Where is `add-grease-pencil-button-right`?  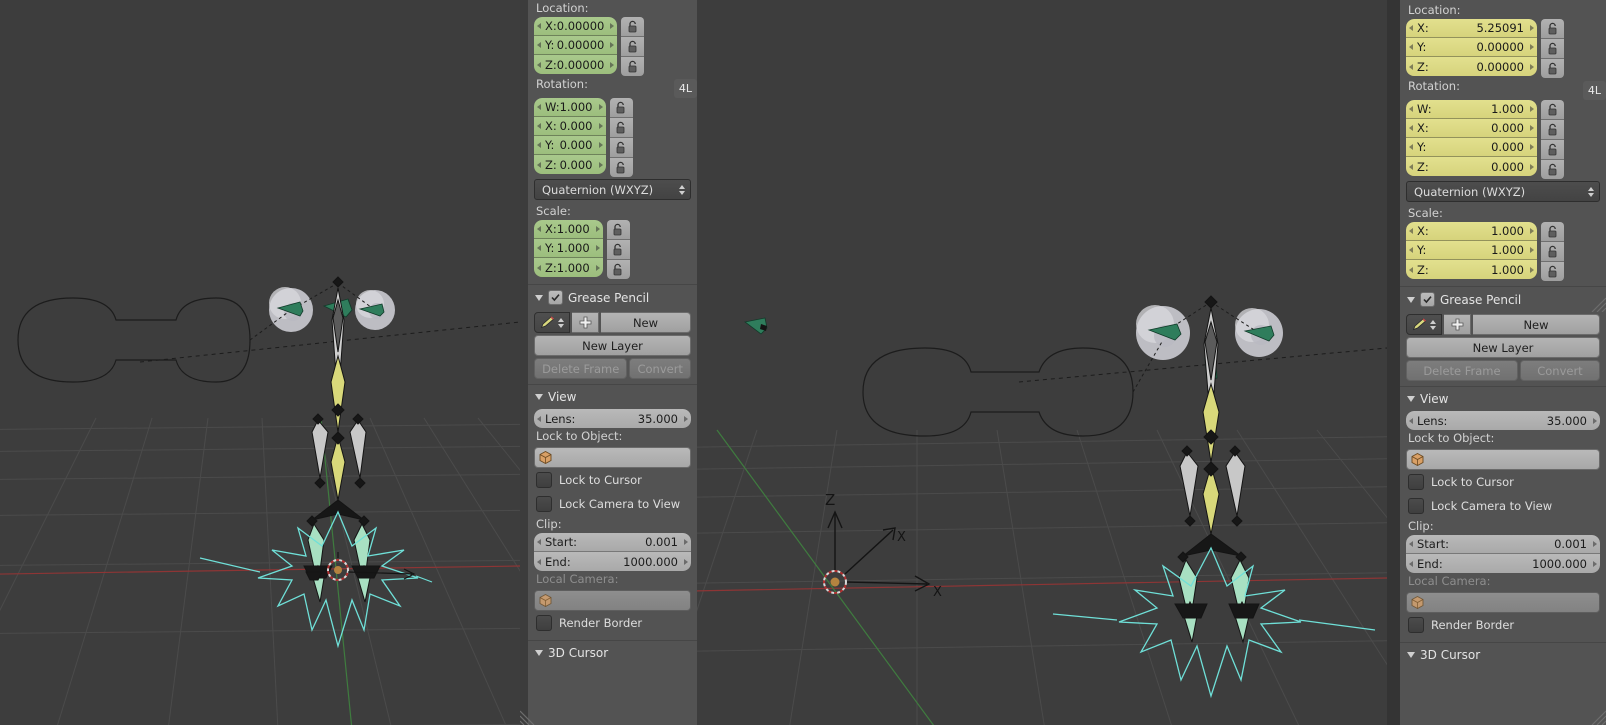 add-grease-pencil-button-right is located at coordinates (1457, 324).